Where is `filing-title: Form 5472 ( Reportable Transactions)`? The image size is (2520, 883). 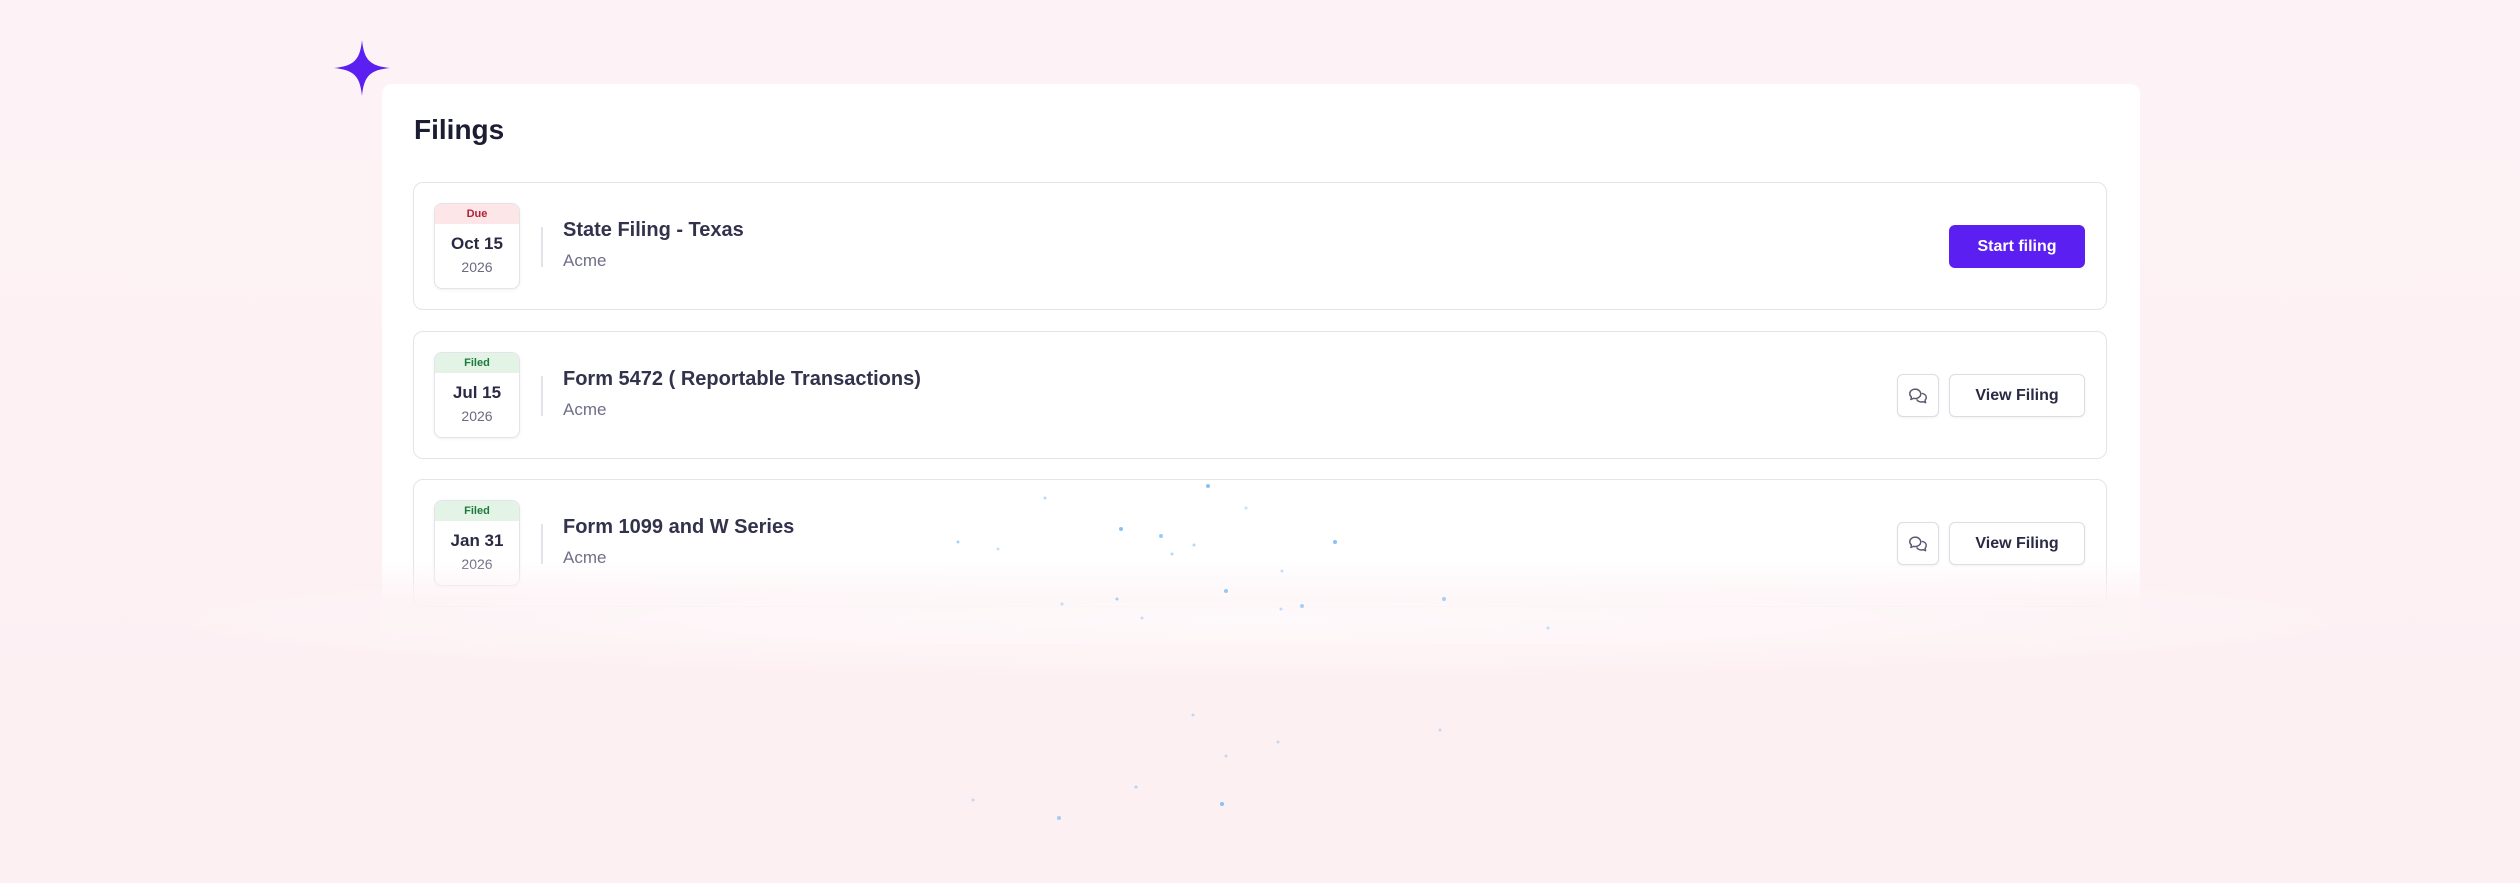 filing-title: Form 5472 ( Reportable Transactions) is located at coordinates (742, 379).